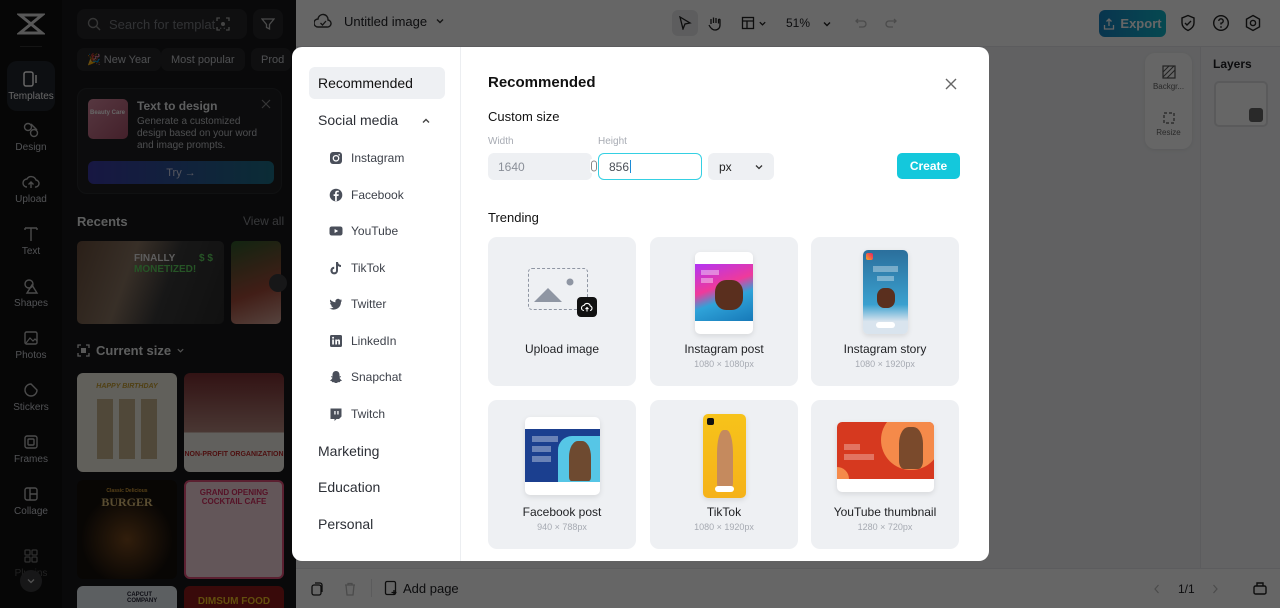 Image resolution: width=1280 pixels, height=608 pixels. Describe the element at coordinates (650, 166) in the screenshot. I see `height-input: 856` at that location.